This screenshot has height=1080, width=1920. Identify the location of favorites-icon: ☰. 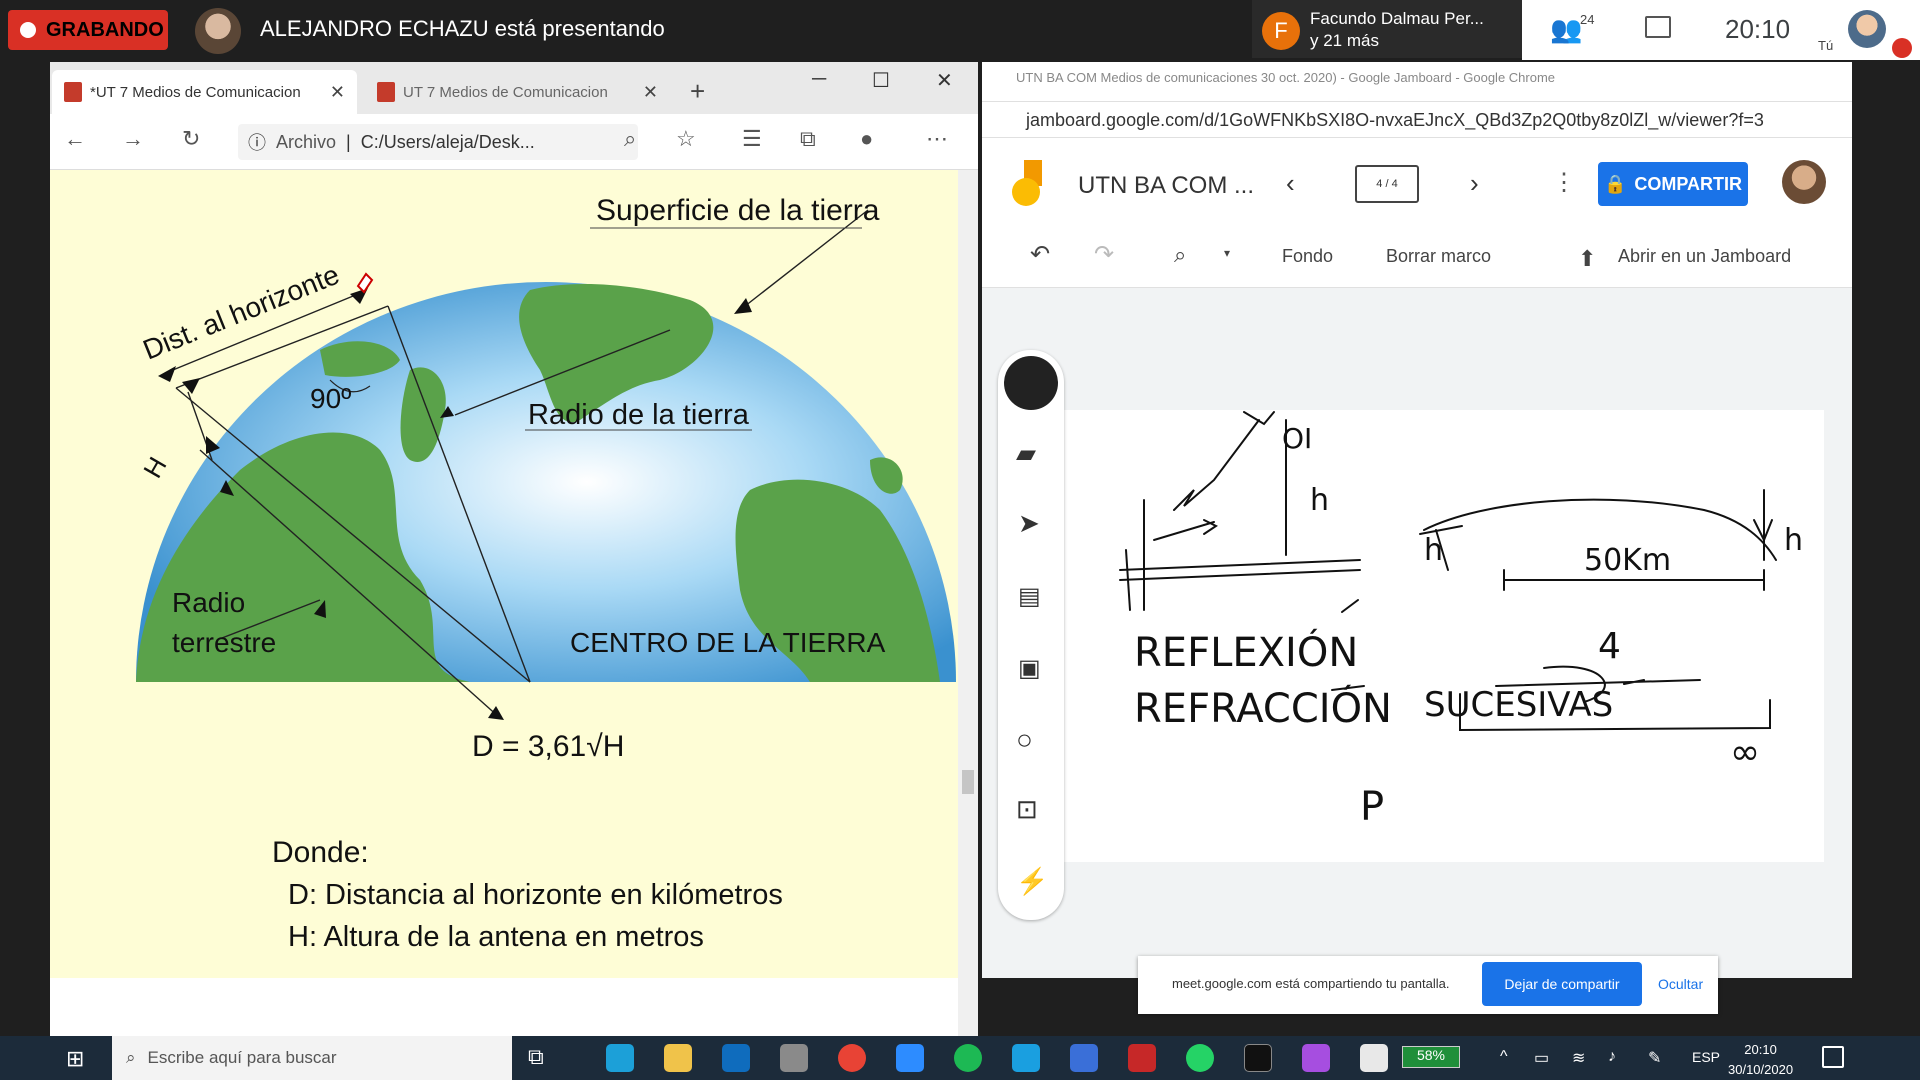
(752, 139).